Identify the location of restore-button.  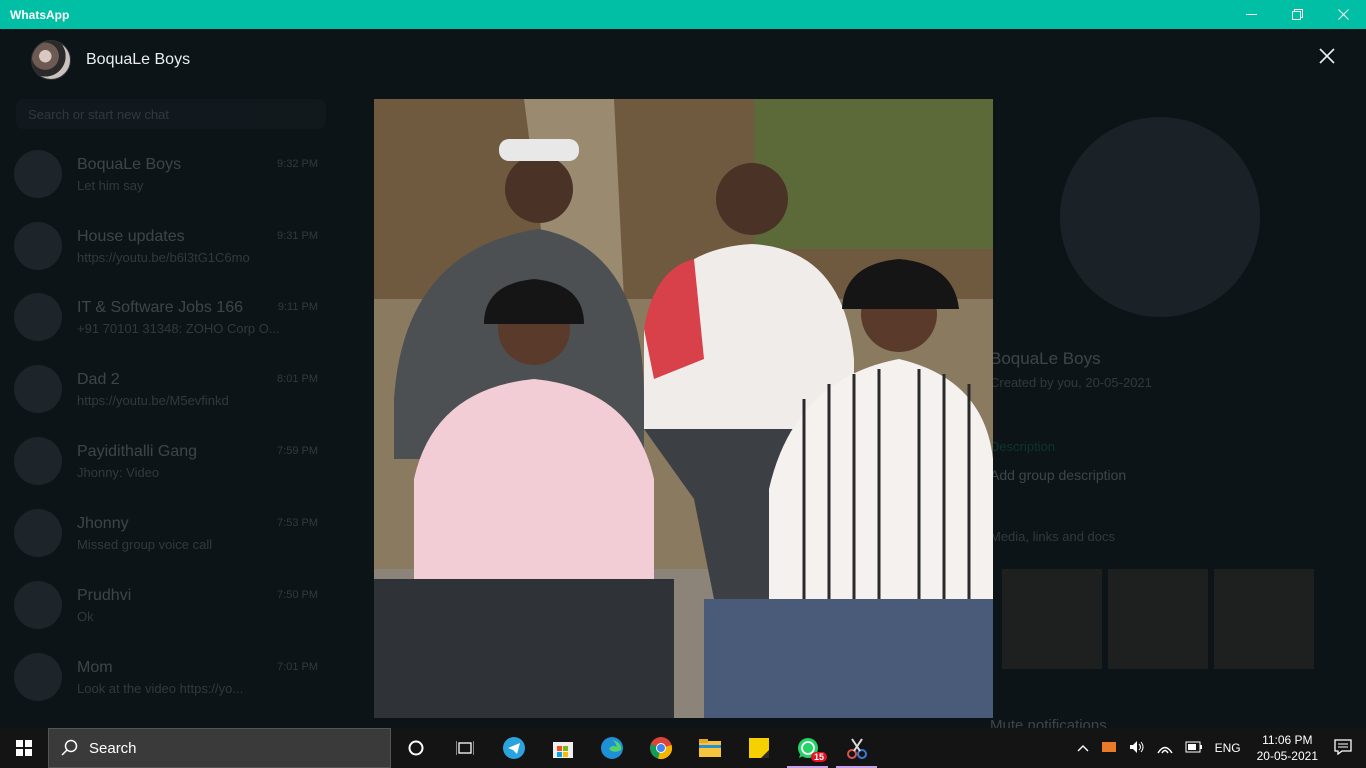
(1297, 14).